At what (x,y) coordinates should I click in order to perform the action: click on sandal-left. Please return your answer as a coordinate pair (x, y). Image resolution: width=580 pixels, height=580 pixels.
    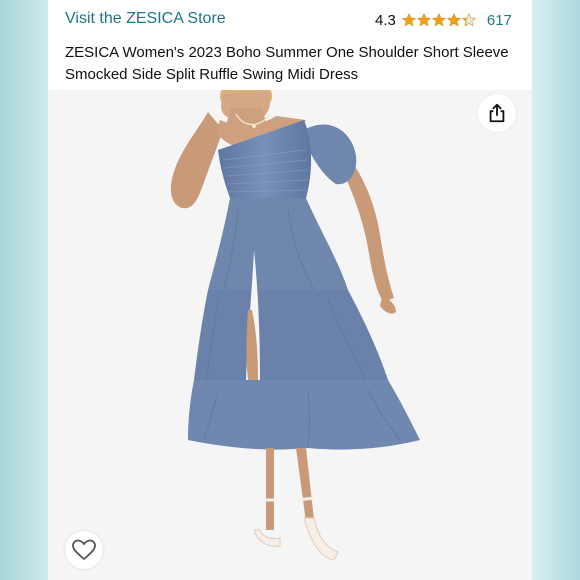
    Looking at the image, I should click on (267, 538).